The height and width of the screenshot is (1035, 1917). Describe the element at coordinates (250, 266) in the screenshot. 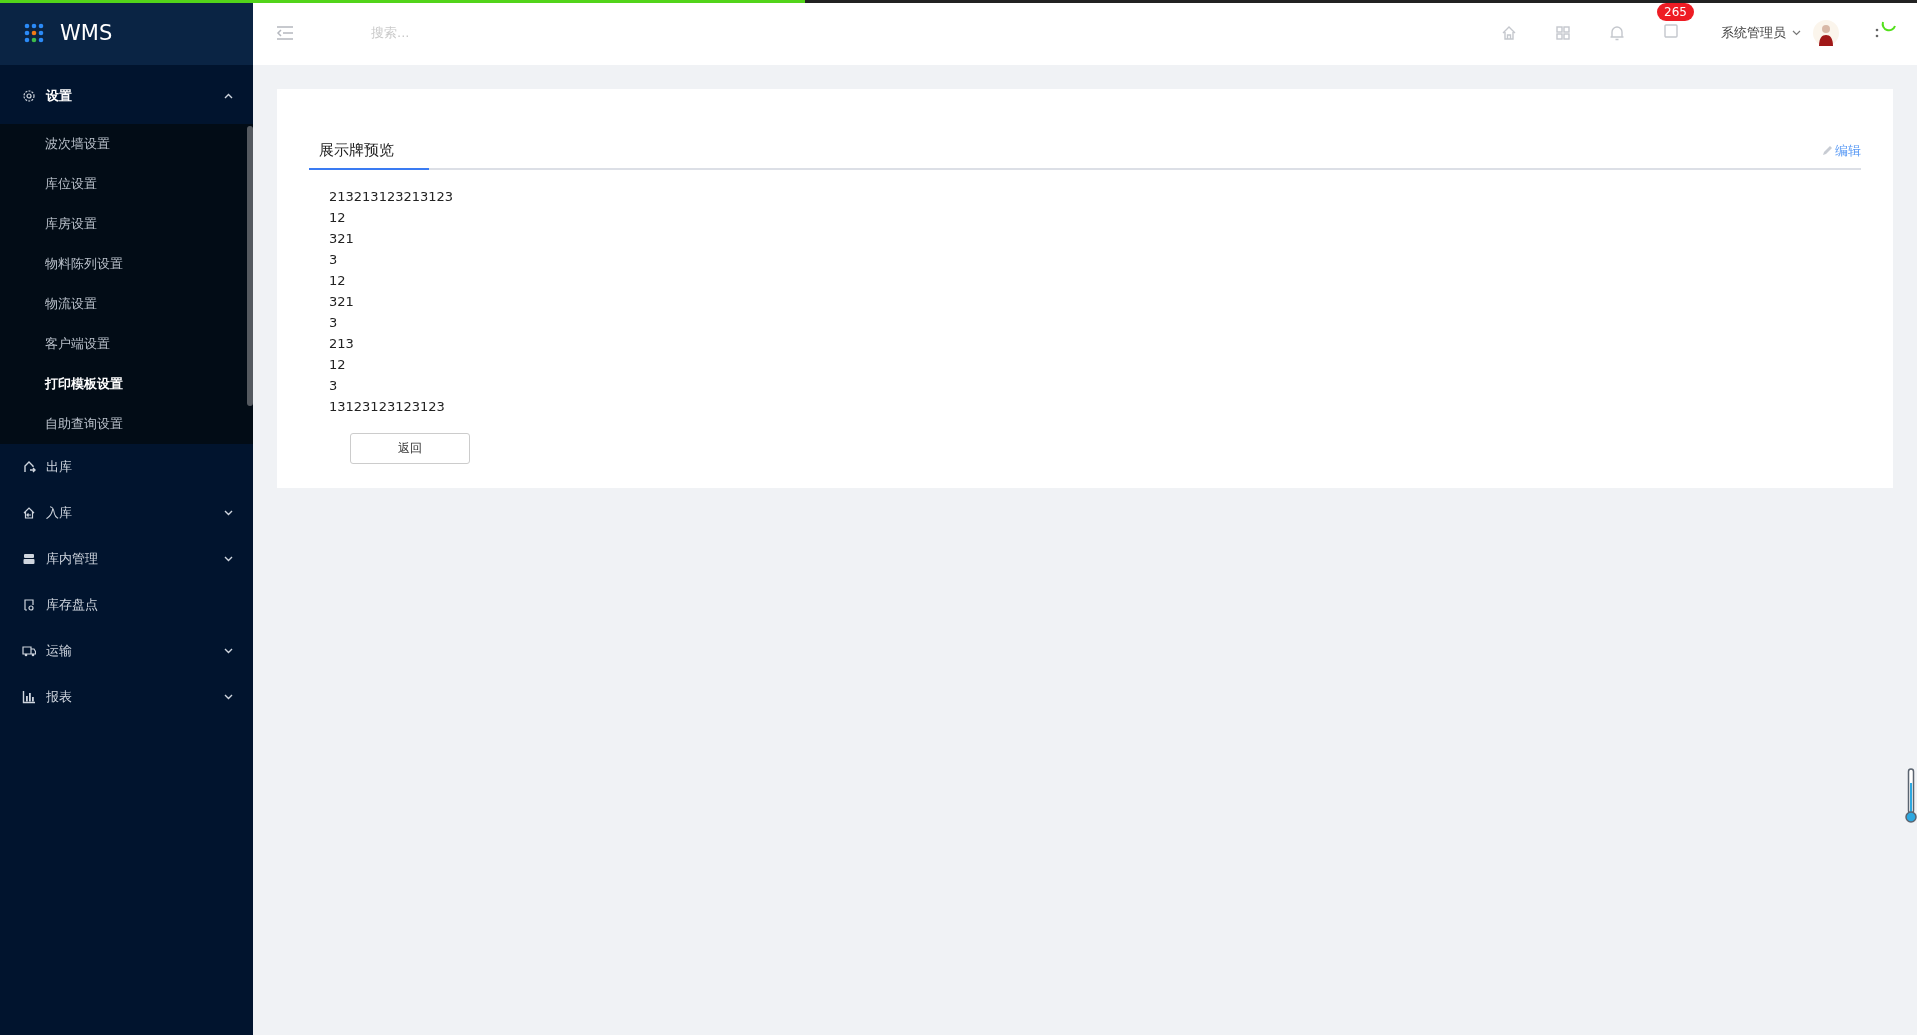

I see `scrollbar` at that location.